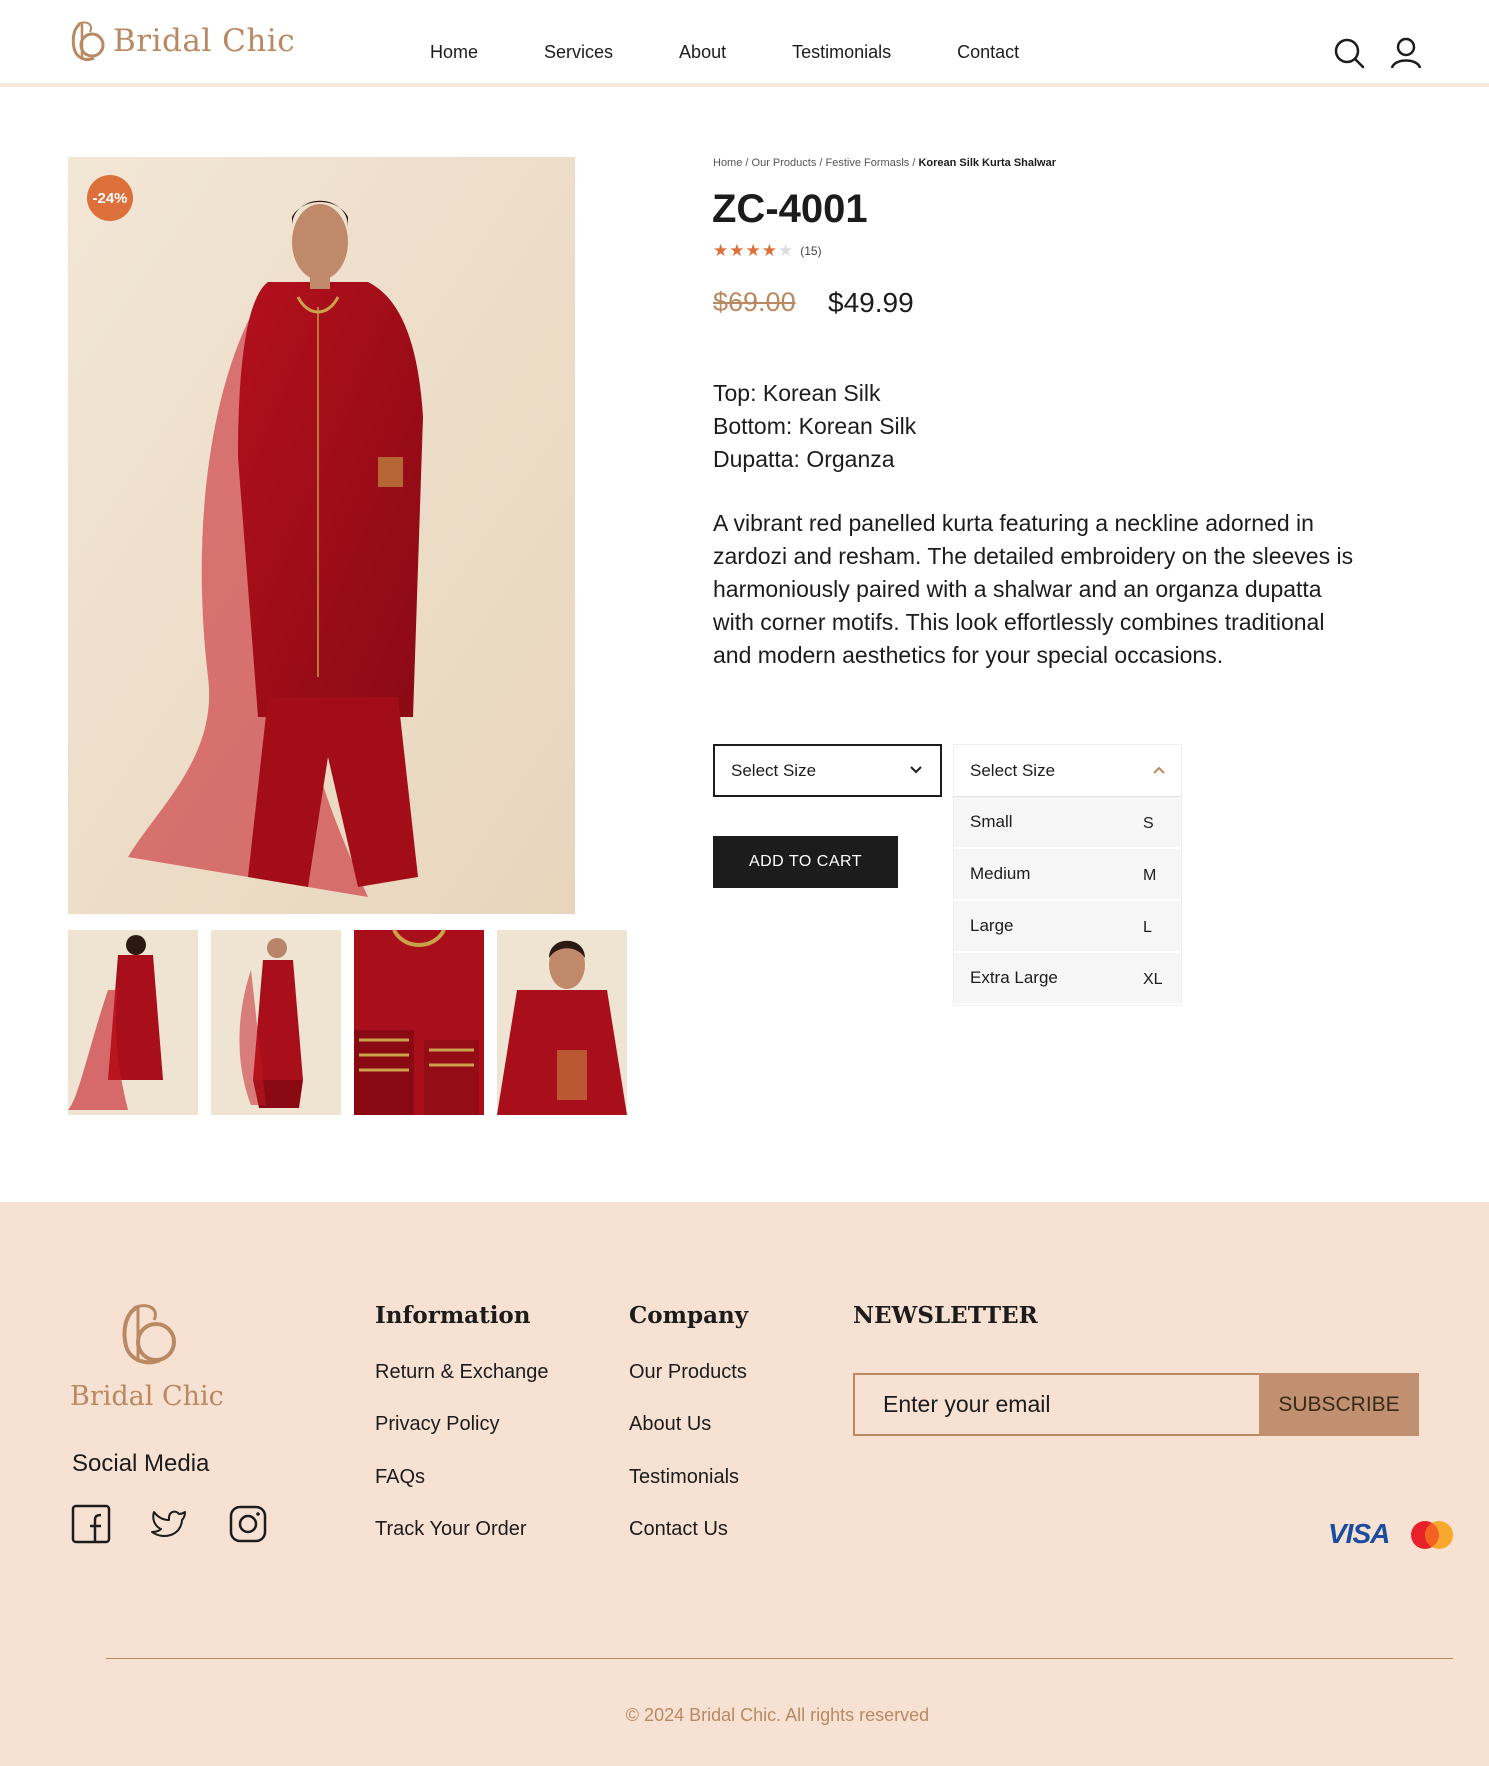 The height and width of the screenshot is (1766, 1489). Describe the element at coordinates (1359, 1533) in the screenshot. I see `visa-logo: VISA` at that location.